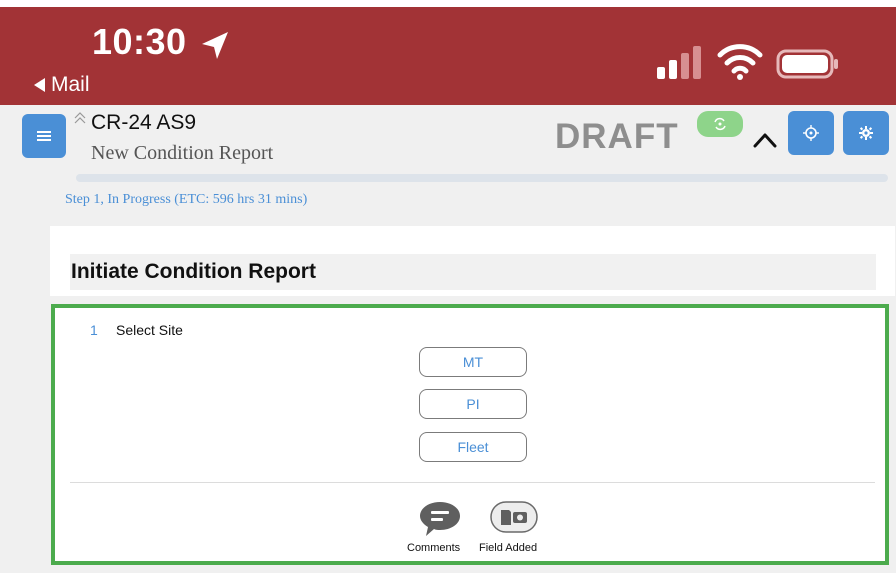 Image resolution: width=896 pixels, height=573 pixels. What do you see at coordinates (807, 64) in the screenshot?
I see `battery-icon` at bounding box center [807, 64].